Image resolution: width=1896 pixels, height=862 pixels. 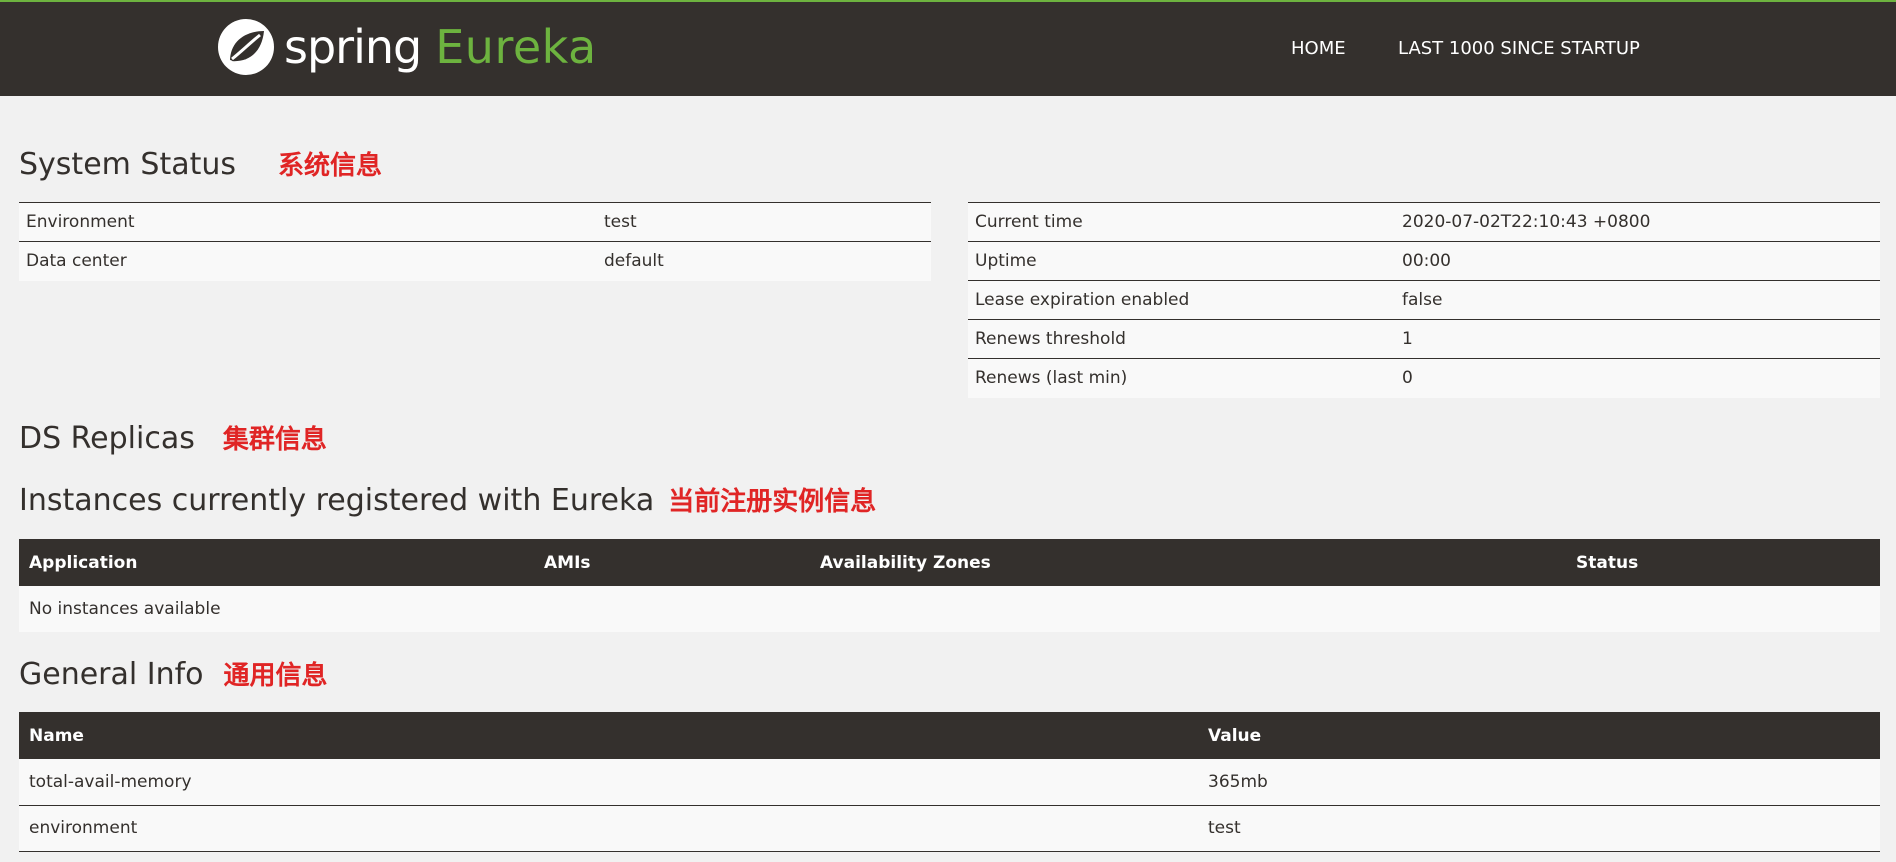 I want to click on status-label-lease-expiration: Lease expiration enabled, so click(x=1082, y=300).